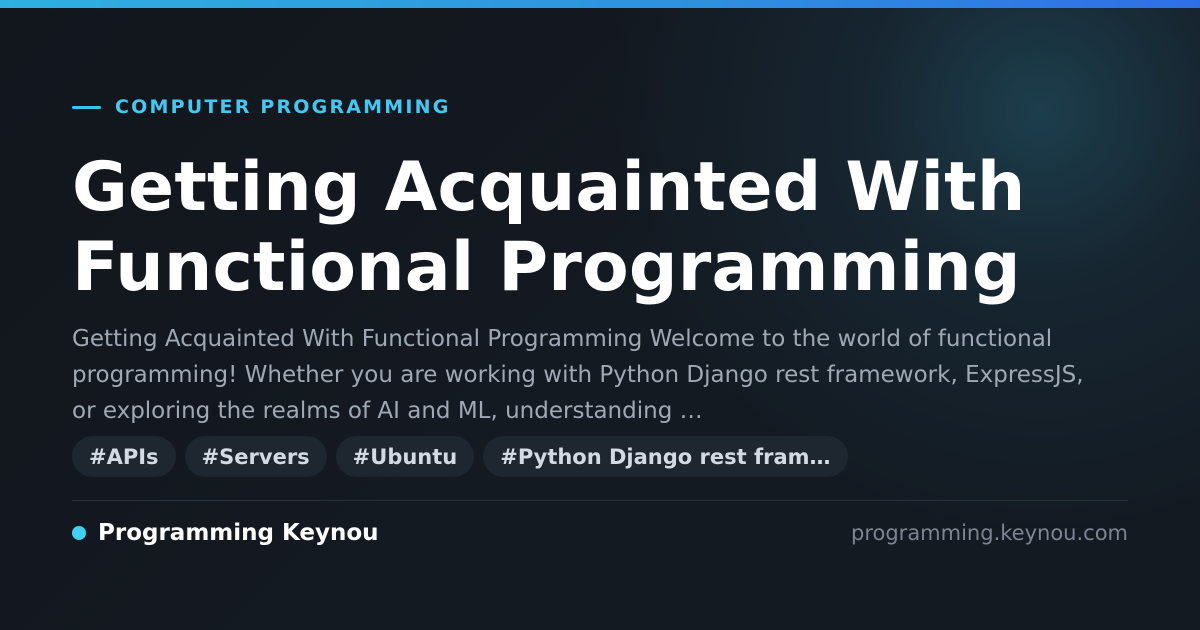  What do you see at coordinates (283, 107) in the screenshot?
I see `category-label: COMPUTER PROGRAMMING` at bounding box center [283, 107].